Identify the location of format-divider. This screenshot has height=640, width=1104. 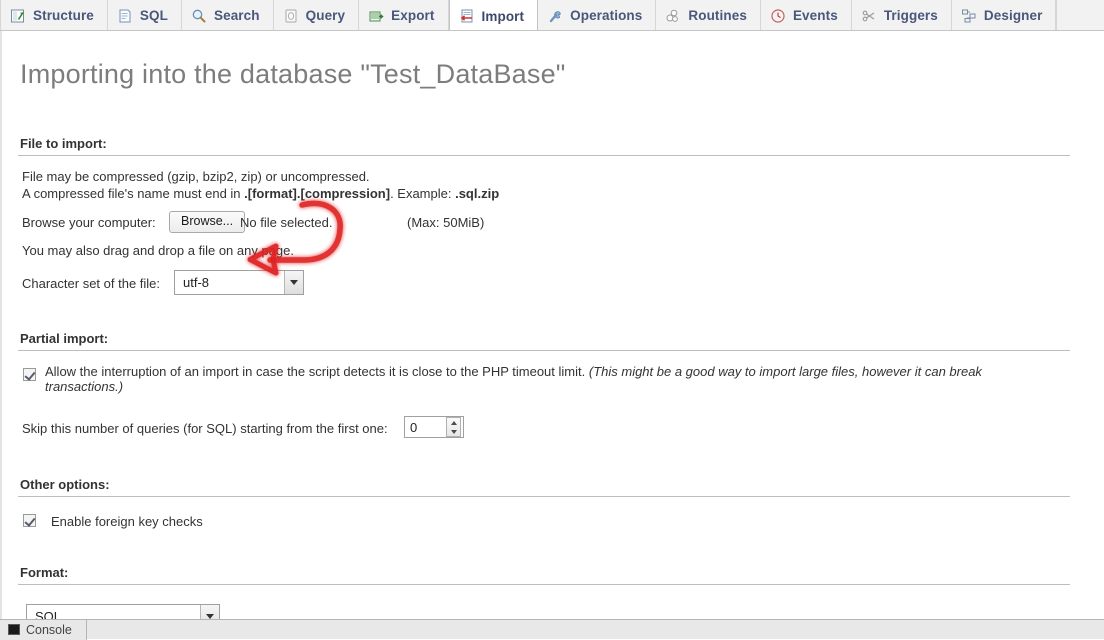
(544, 584).